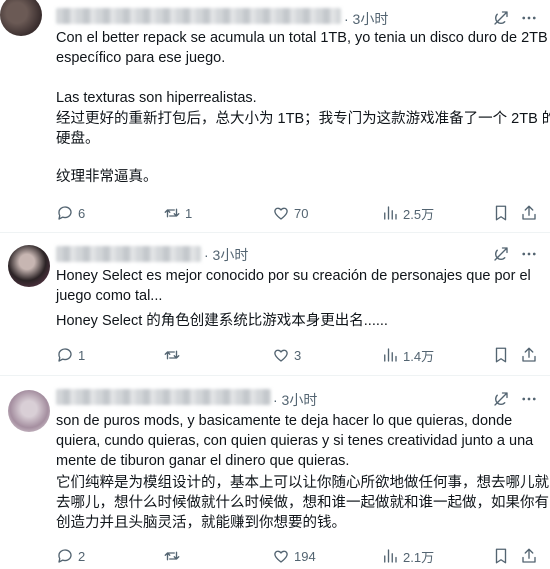  I want to click on action-bar: 1 3 1.4万, so click(300, 355).